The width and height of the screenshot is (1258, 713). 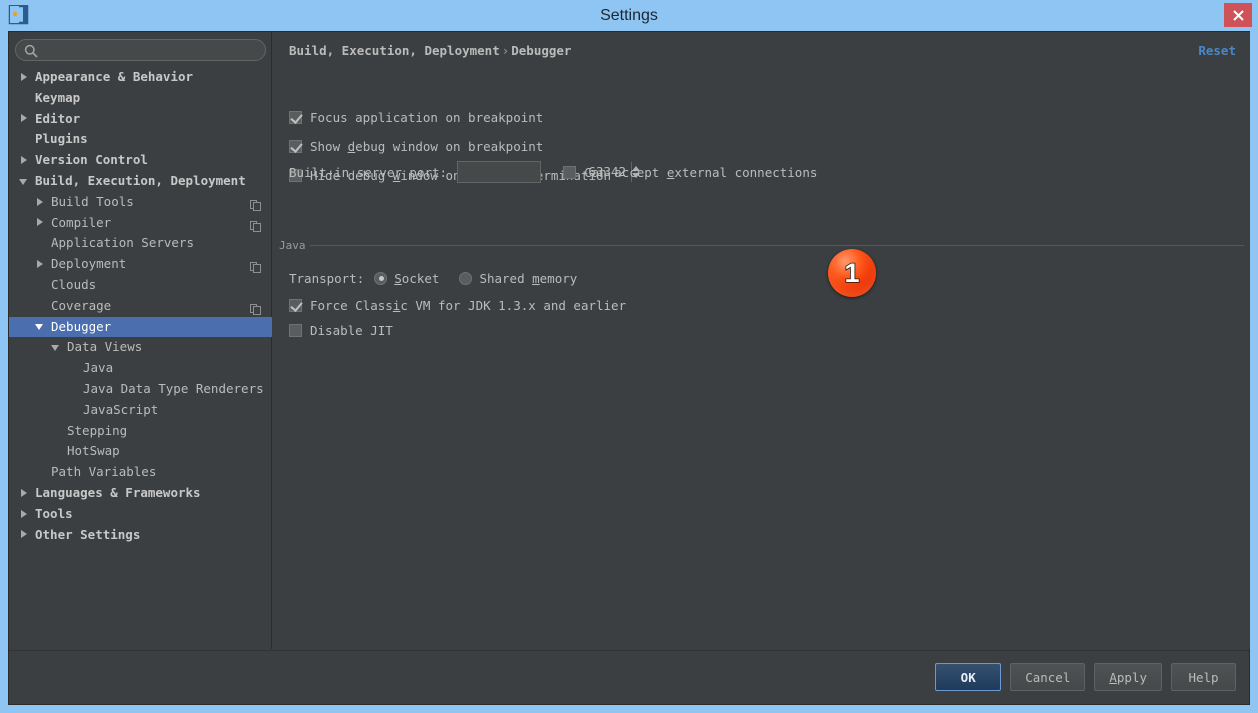 I want to click on sidebar-item-debugger: Debugger, so click(x=140, y=327).